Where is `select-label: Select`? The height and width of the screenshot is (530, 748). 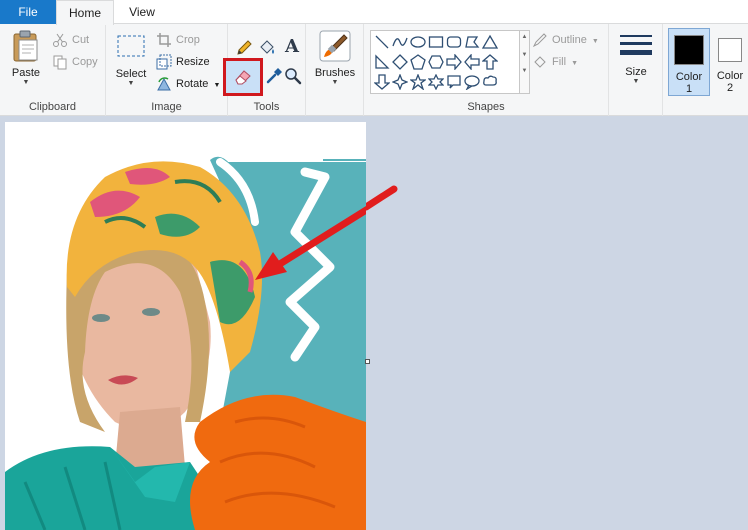 select-label: Select is located at coordinates (131, 74).